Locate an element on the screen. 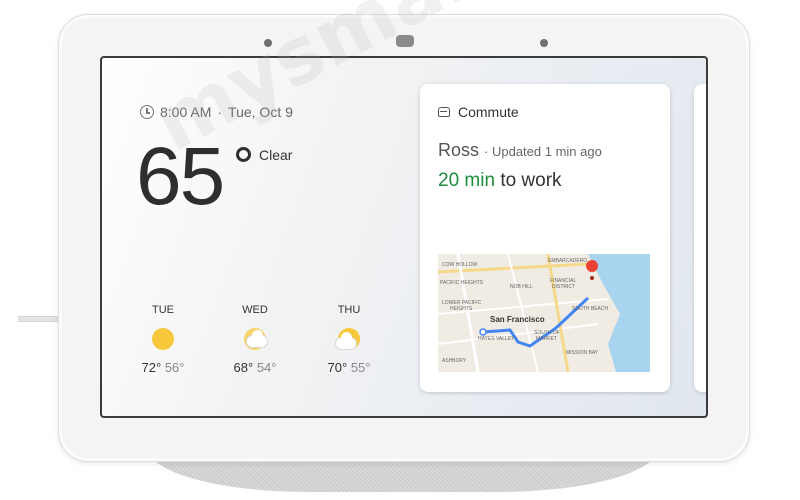 The height and width of the screenshot is (500, 800). map-label-hayes-valley: HAYES VALLEY is located at coordinates (496, 339).